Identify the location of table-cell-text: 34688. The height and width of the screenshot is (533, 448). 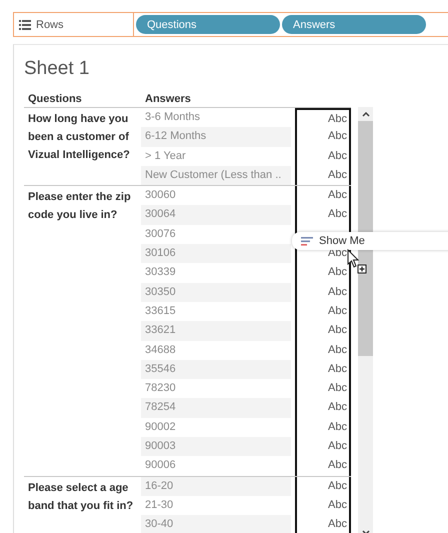
(160, 350).